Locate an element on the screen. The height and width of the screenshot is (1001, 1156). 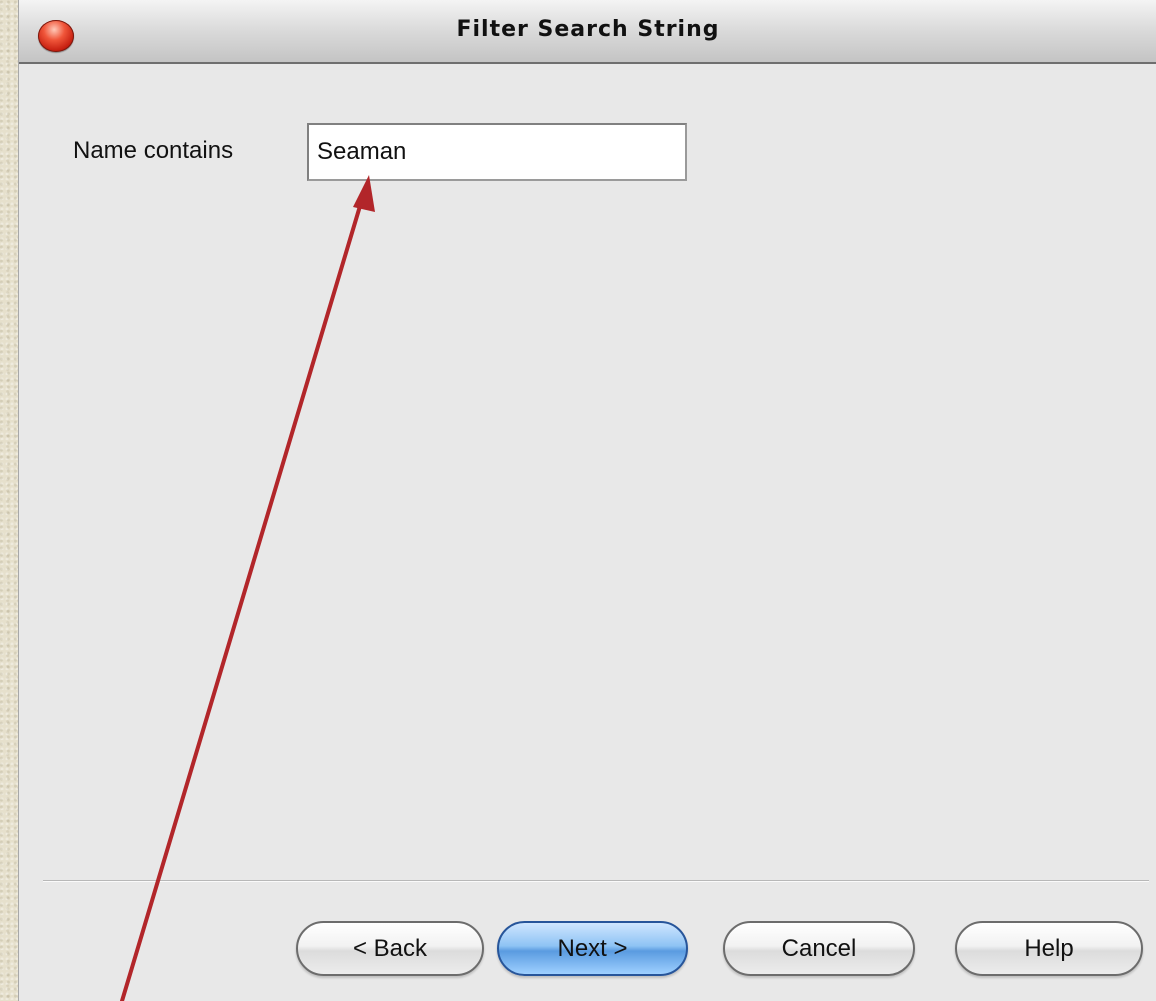
help-button: Help is located at coordinates (1049, 948).